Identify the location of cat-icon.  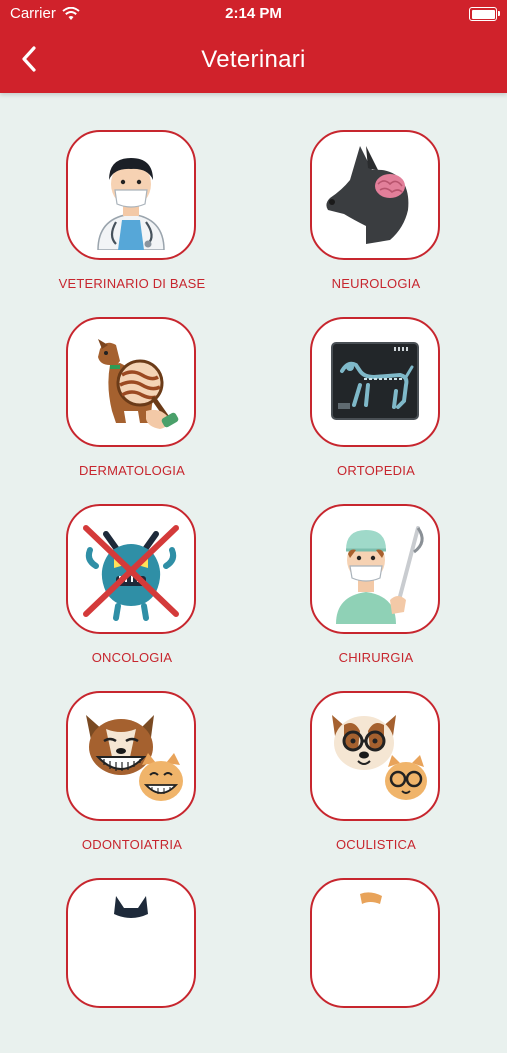
(131, 907).